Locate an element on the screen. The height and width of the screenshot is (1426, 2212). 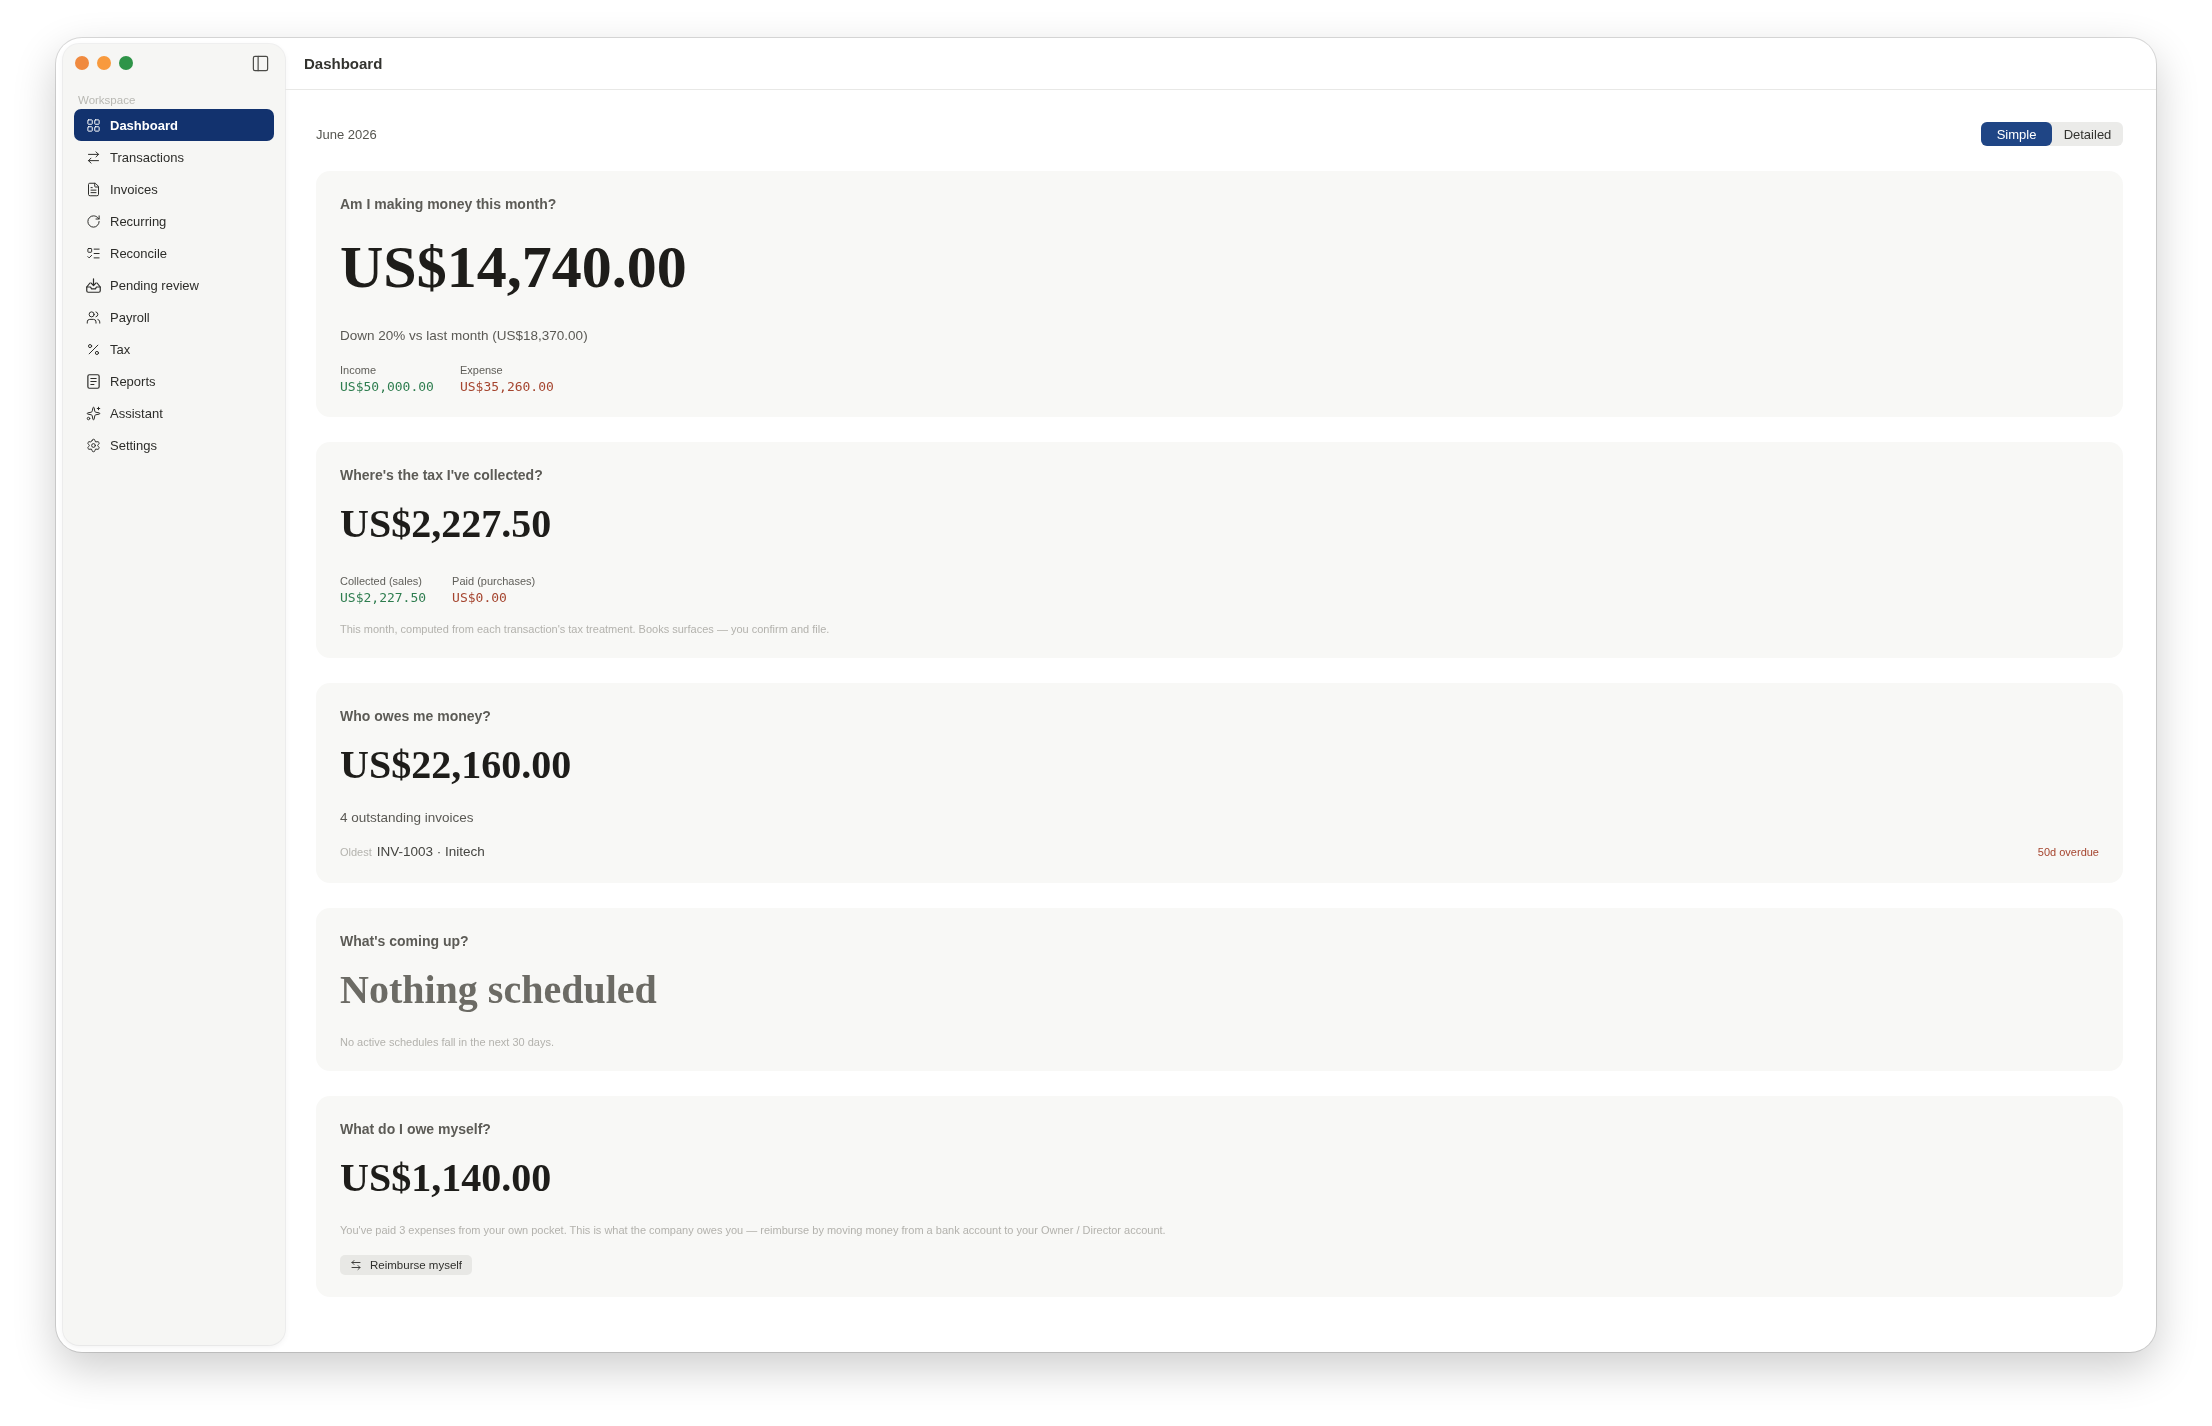
sidebar-item: Reports is located at coordinates (174, 381).